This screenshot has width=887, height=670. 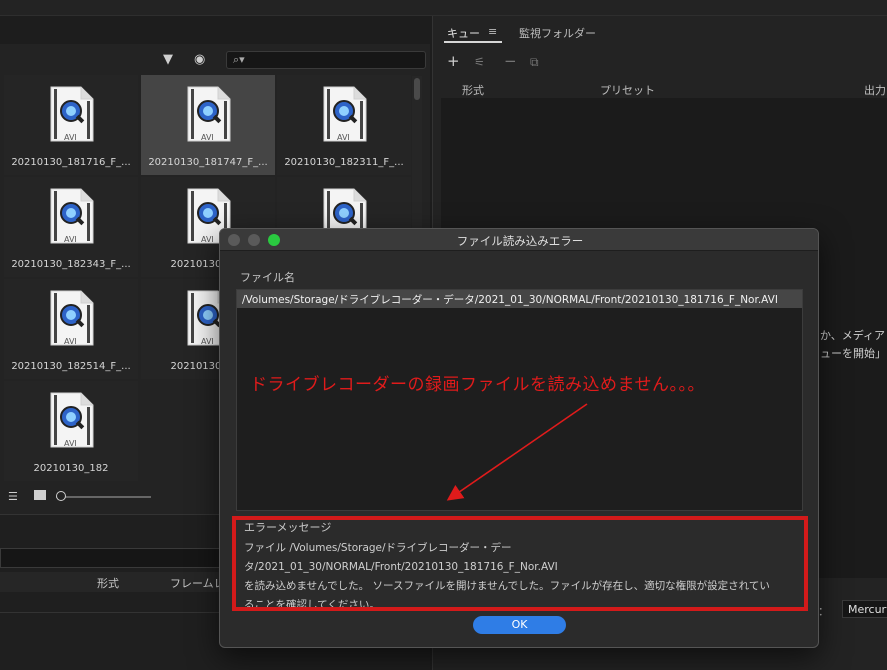 I want to click on divider, so click(x=112, y=612).